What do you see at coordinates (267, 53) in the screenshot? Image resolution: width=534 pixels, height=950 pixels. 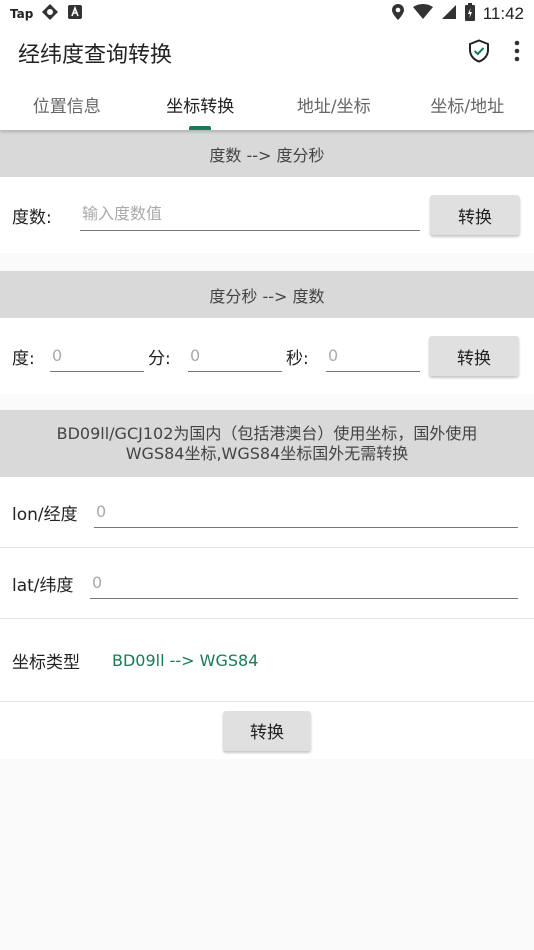 I see `app-bar: 经纬度查询转换` at bounding box center [267, 53].